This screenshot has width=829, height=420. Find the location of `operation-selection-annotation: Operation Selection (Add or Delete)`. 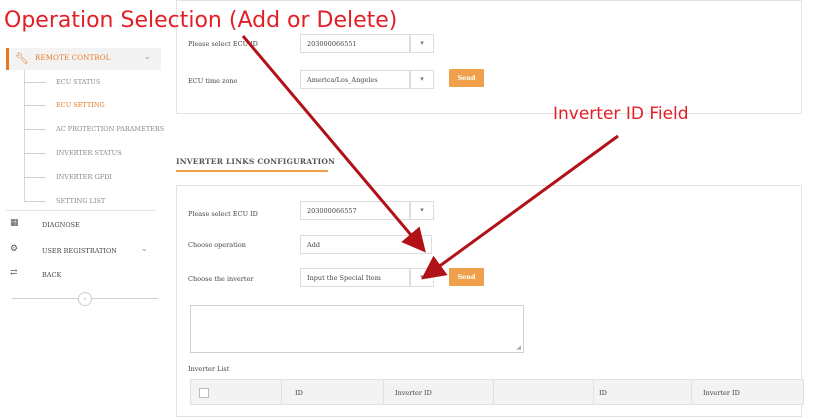

operation-selection-annotation: Operation Selection (Add or Delete) is located at coordinates (201, 20).